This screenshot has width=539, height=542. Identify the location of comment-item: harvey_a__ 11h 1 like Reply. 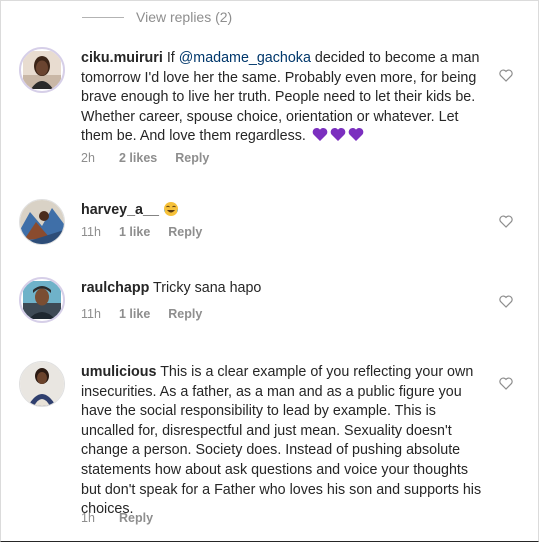
(269, 224).